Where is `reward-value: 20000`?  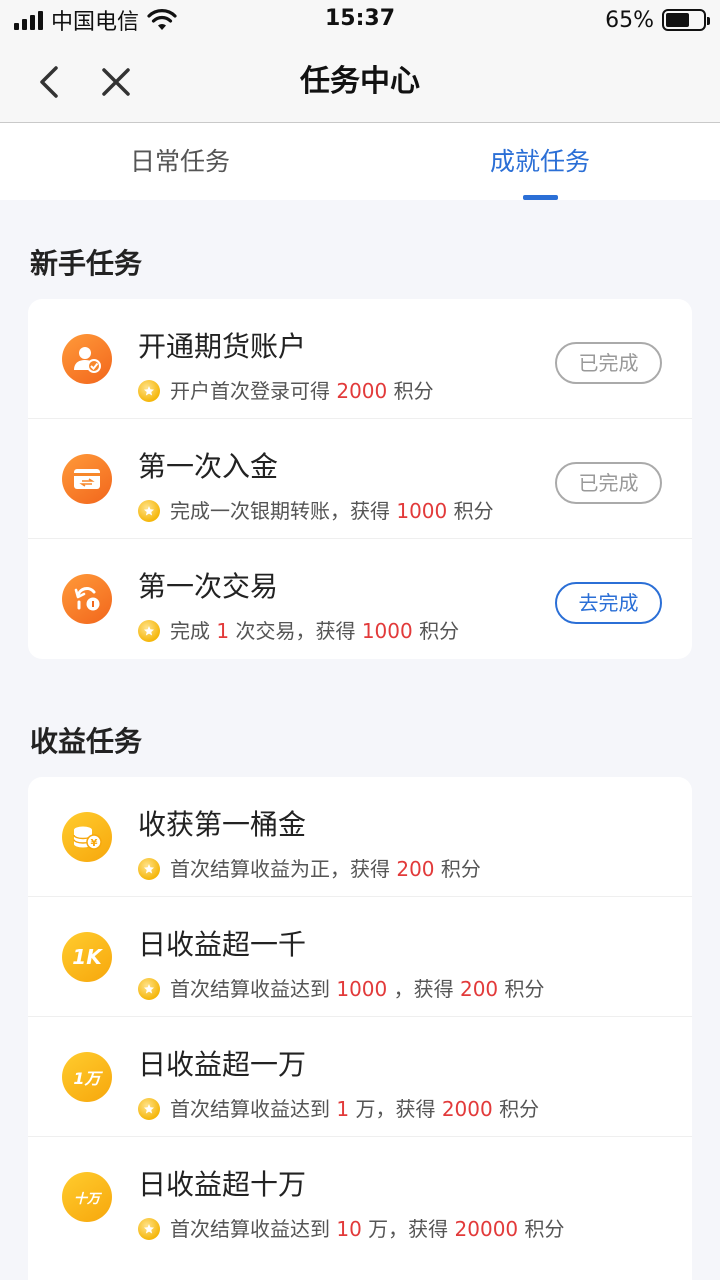 reward-value: 20000 is located at coordinates (486, 1229).